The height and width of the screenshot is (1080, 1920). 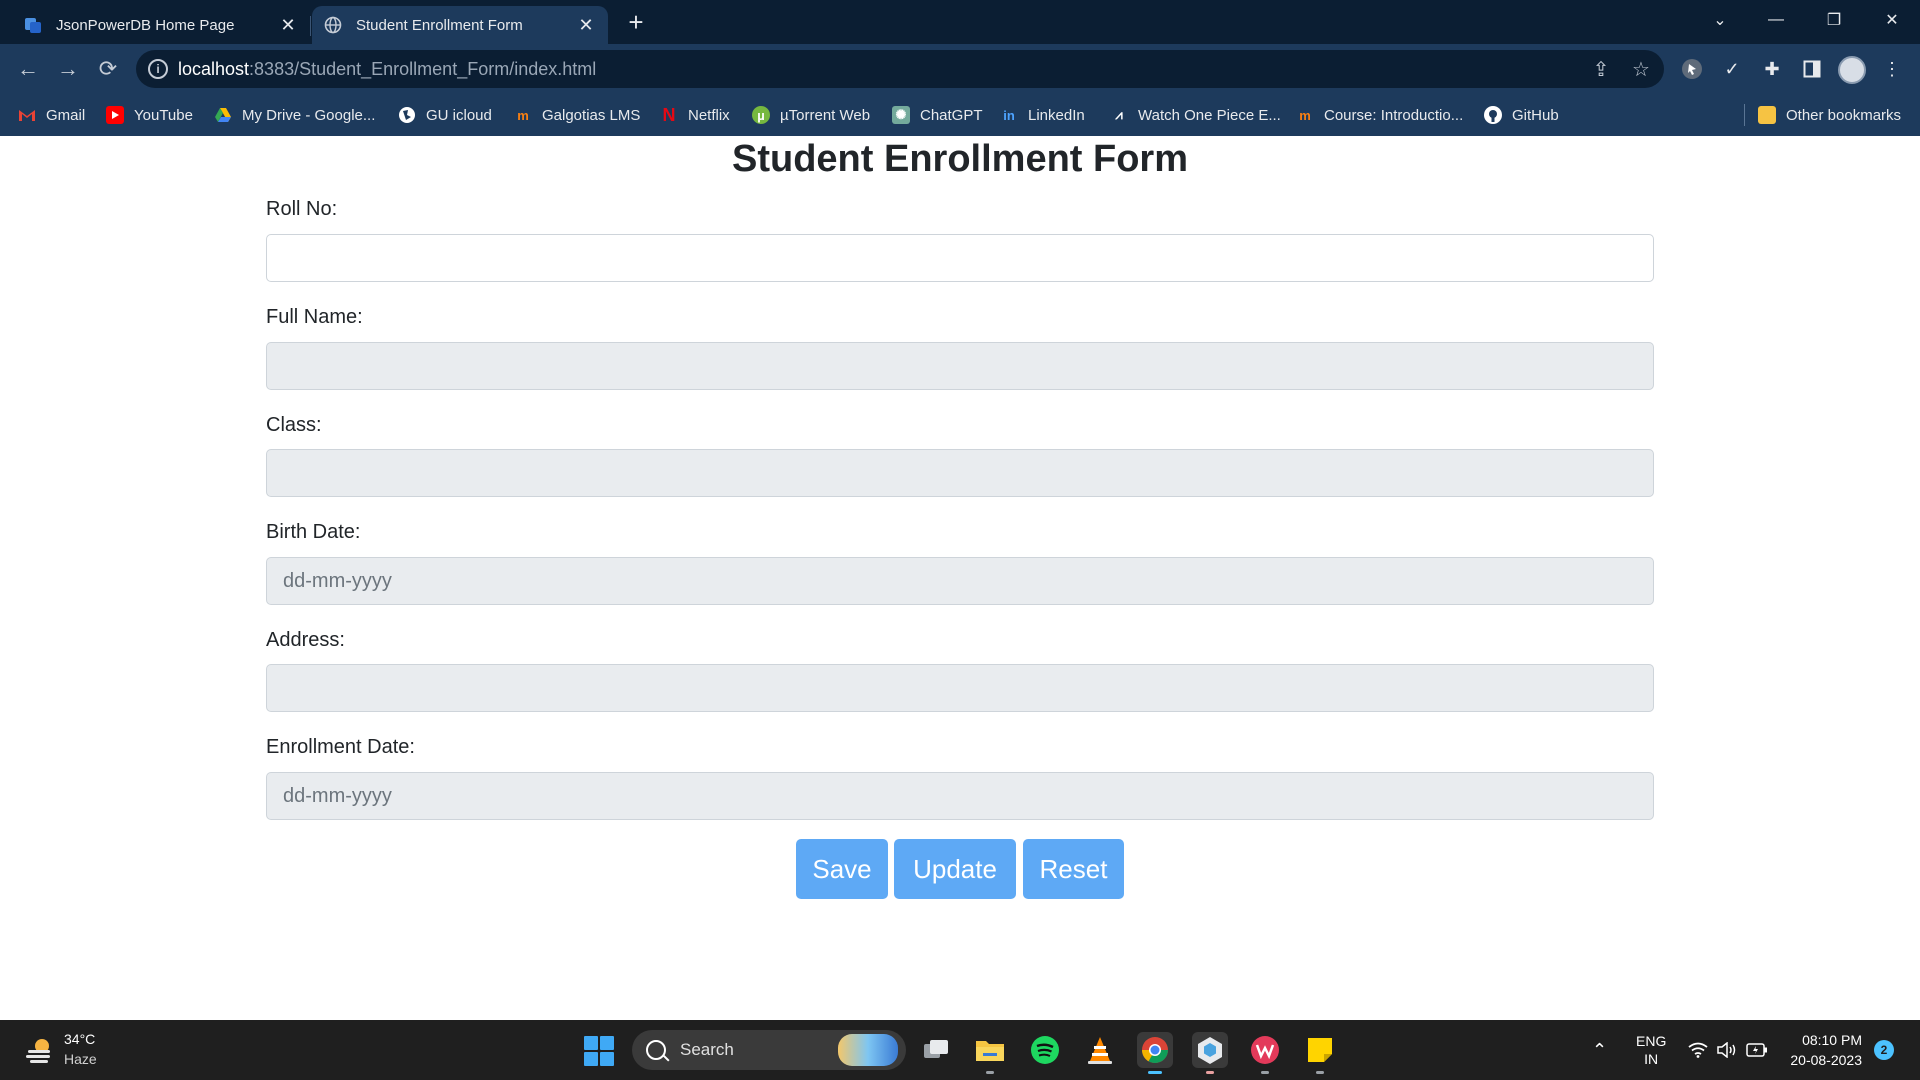 What do you see at coordinates (1826, 1060) in the screenshot?
I see `clock-date: 20-08-2023` at bounding box center [1826, 1060].